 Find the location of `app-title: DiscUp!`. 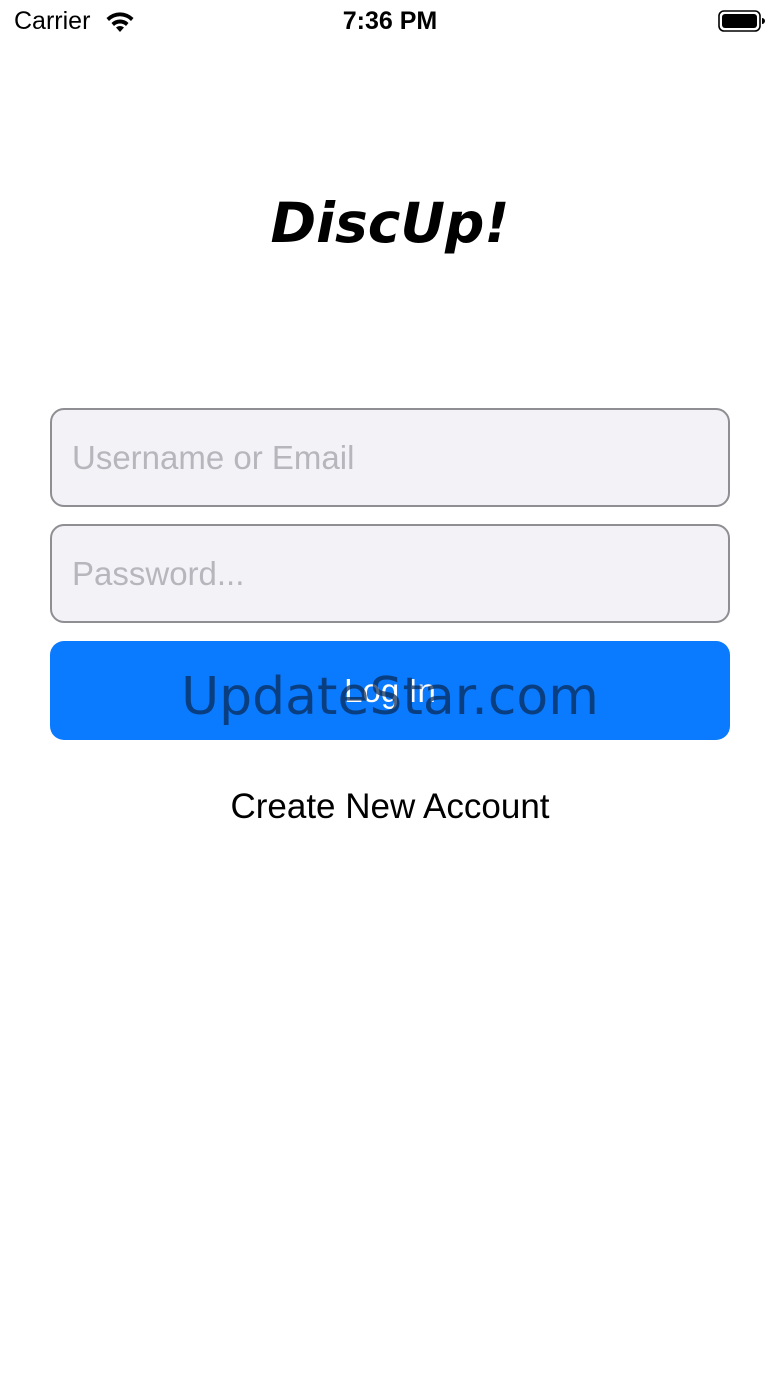

app-title: DiscUp! is located at coordinates (390, 223).